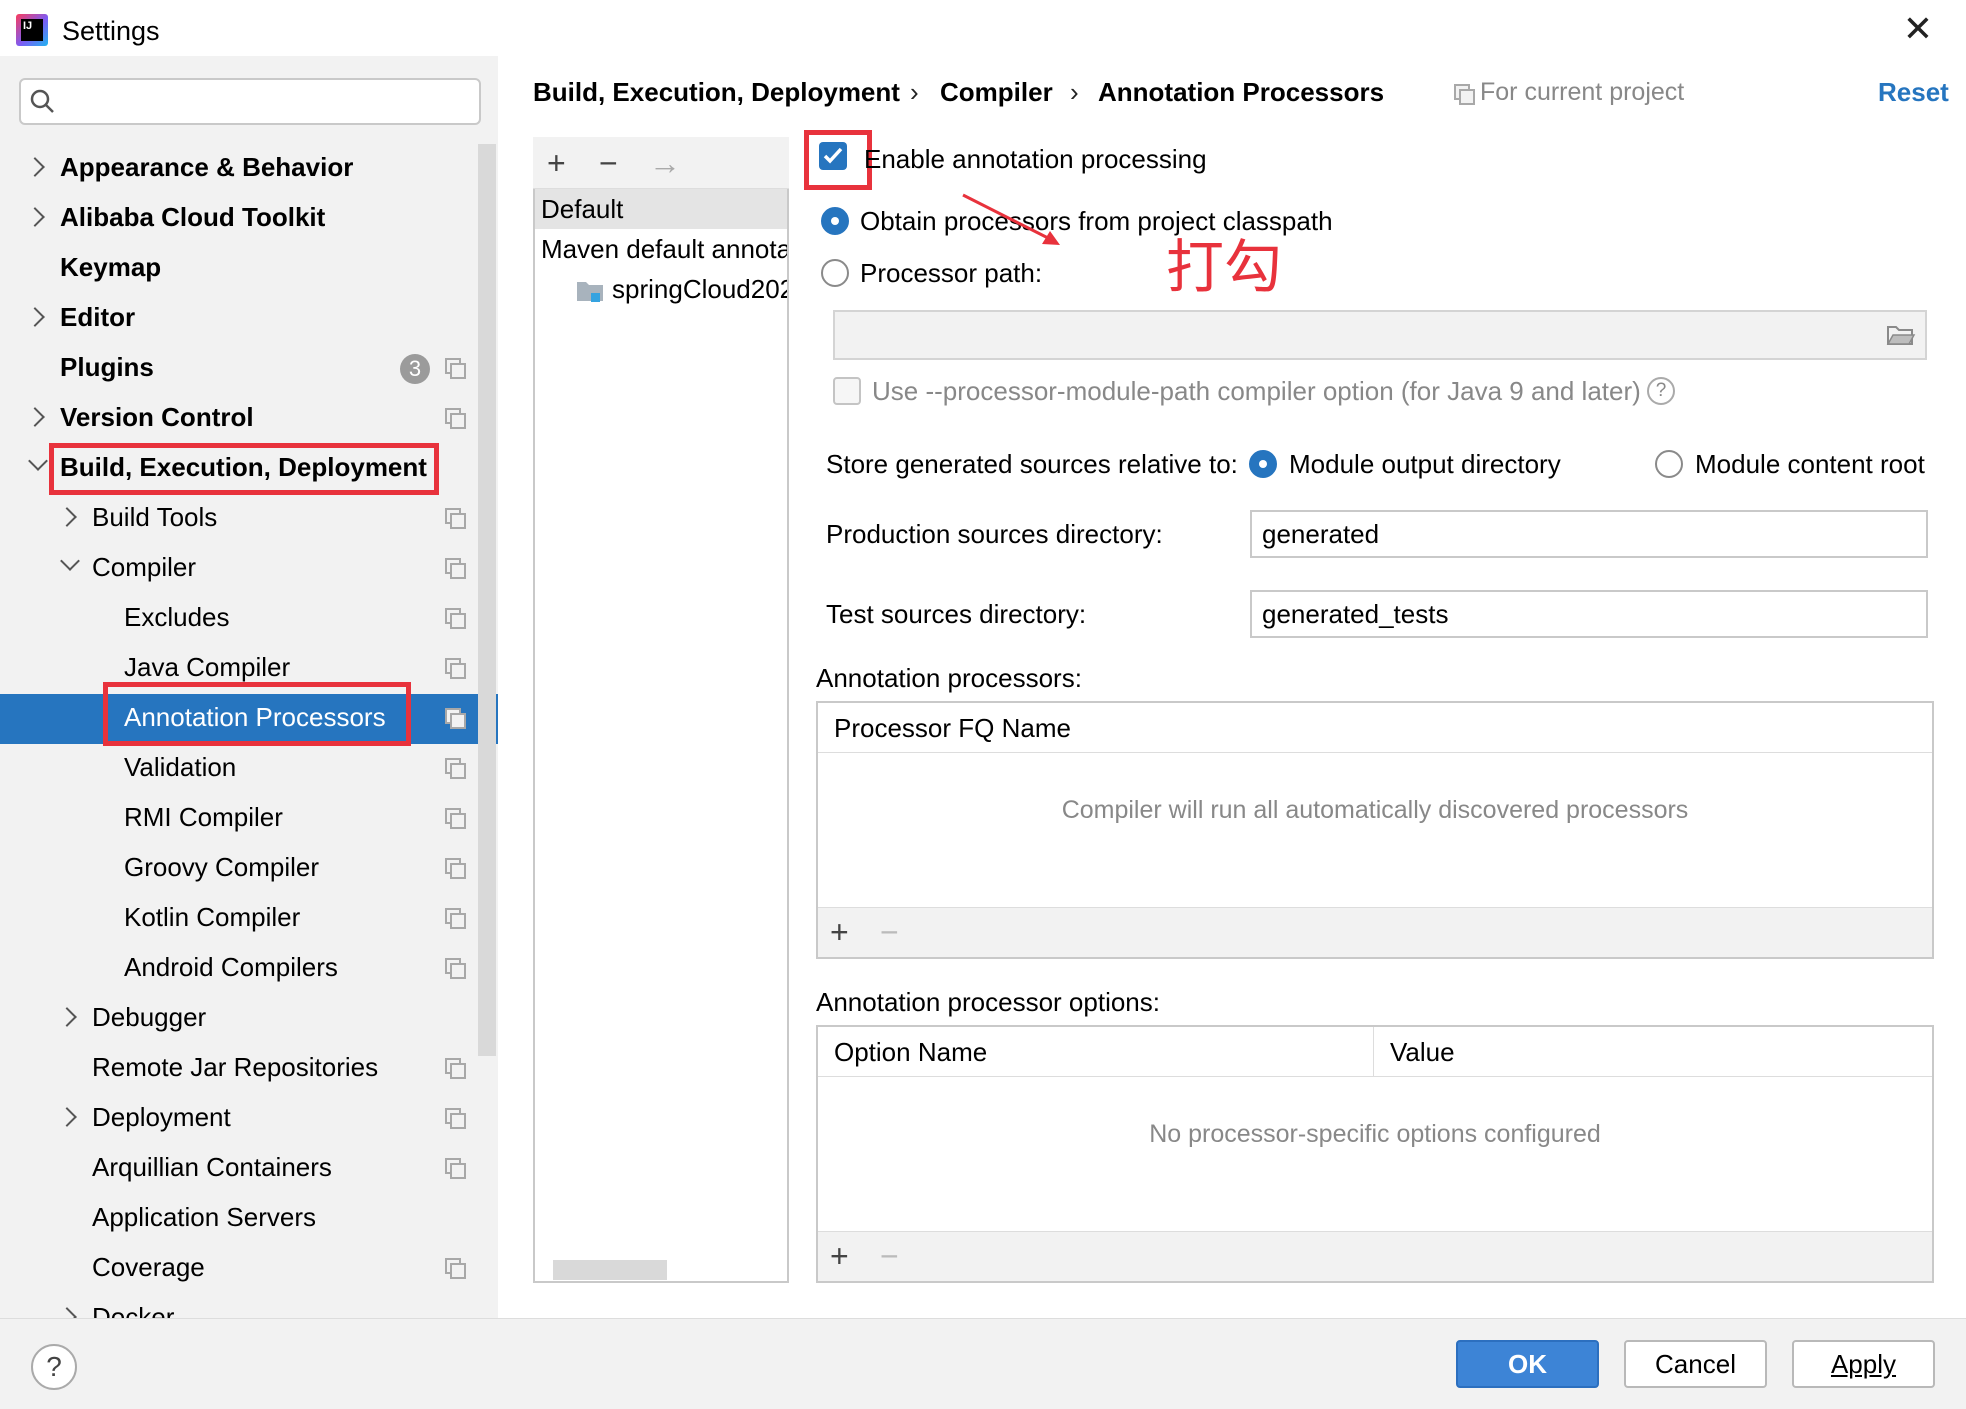 Image resolution: width=1966 pixels, height=1409 pixels. Describe the element at coordinates (839, 1256) in the screenshot. I see `add-option-button: +` at that location.